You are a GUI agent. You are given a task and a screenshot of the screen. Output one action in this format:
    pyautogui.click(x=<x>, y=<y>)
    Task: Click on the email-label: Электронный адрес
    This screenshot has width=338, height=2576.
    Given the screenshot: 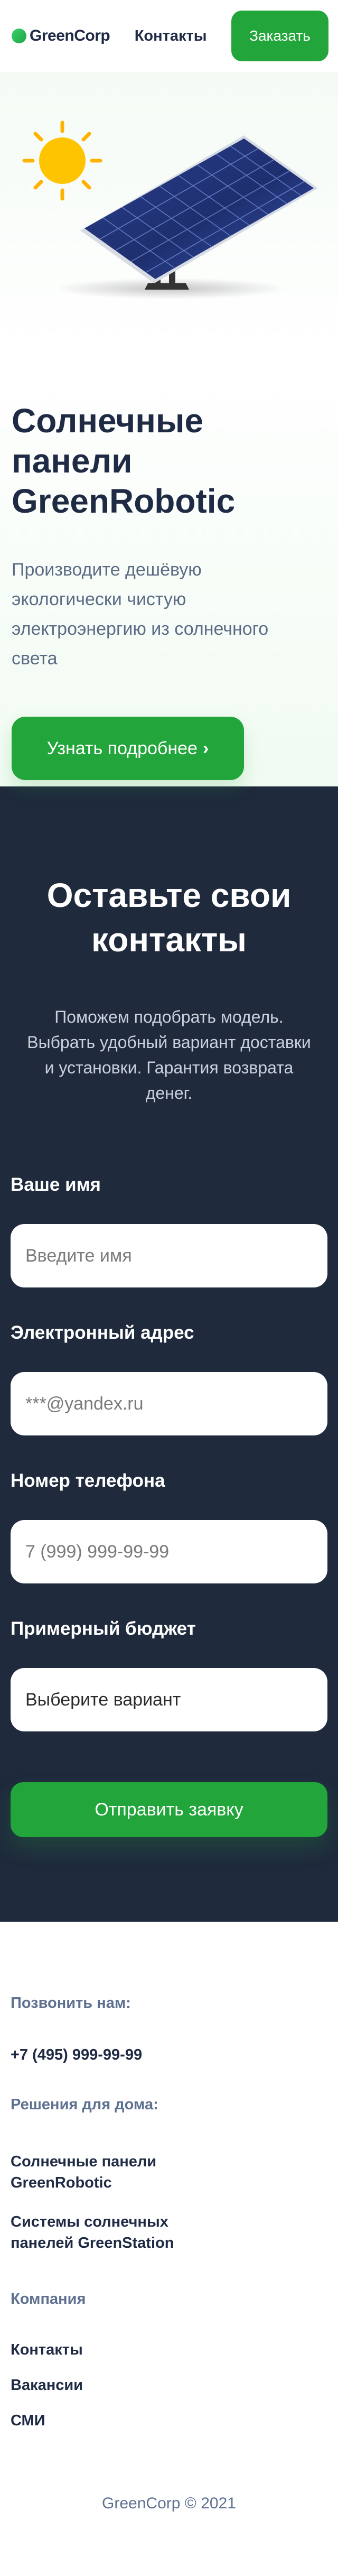 What is the action you would take?
    pyautogui.click(x=102, y=1332)
    